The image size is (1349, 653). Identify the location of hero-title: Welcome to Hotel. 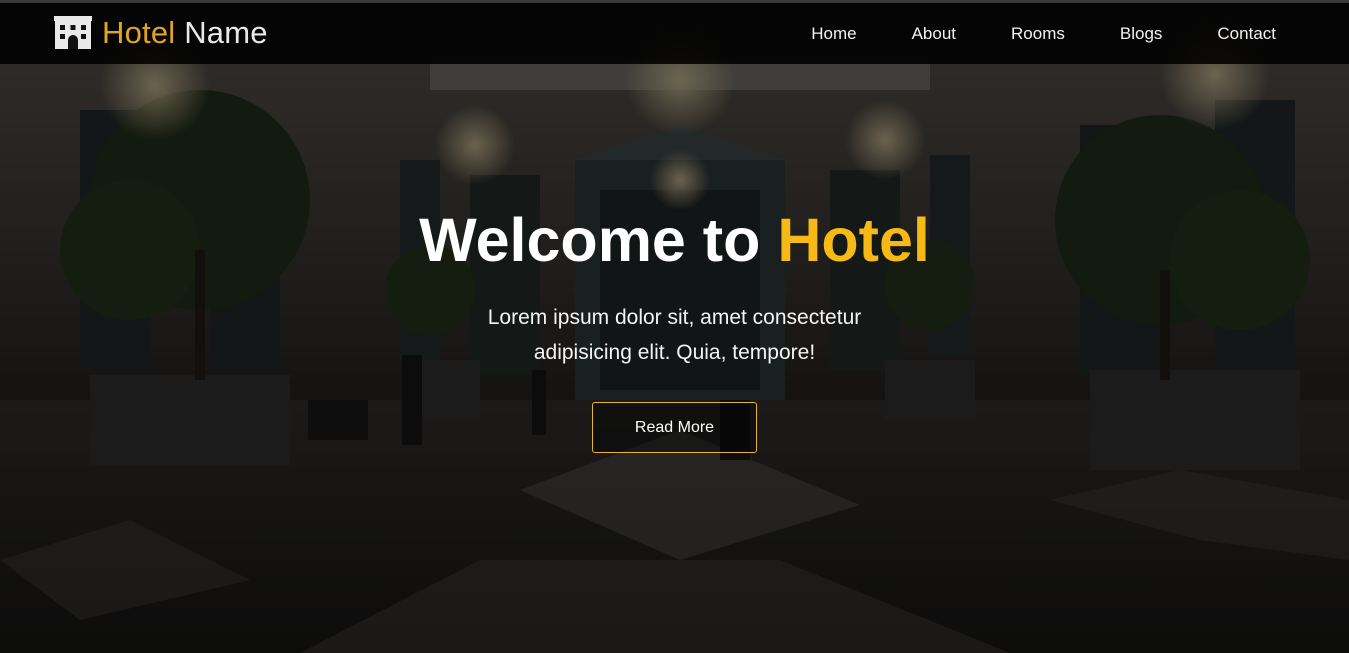
(674, 240).